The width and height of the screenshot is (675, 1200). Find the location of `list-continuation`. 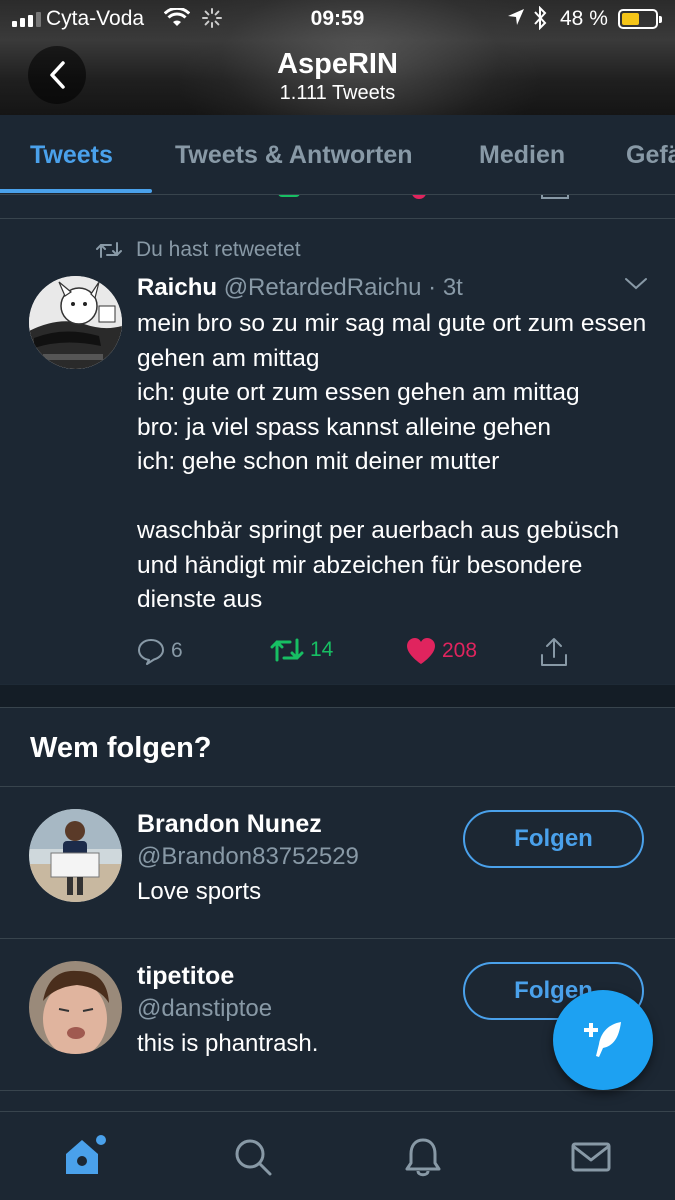

list-continuation is located at coordinates (337, 1101).